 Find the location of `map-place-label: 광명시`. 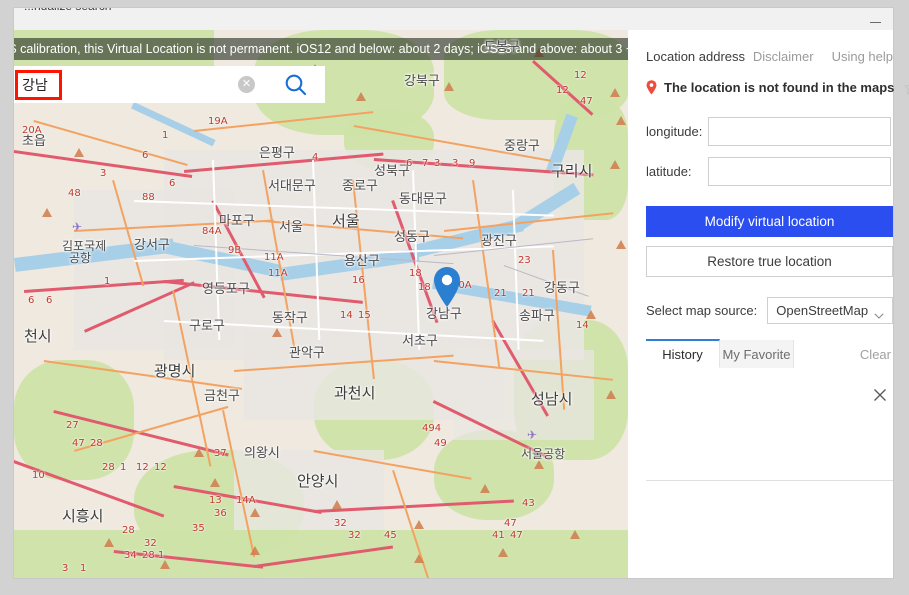

map-place-label: 광명시 is located at coordinates (175, 371).